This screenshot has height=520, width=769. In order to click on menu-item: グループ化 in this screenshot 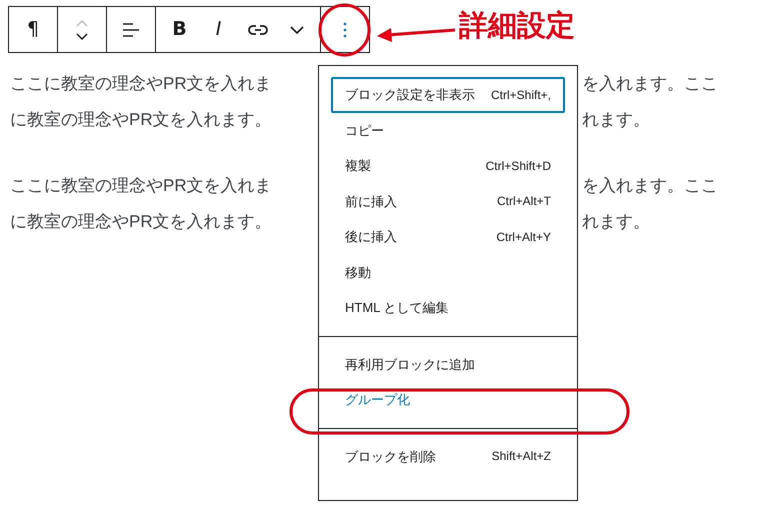, I will do `click(448, 400)`.